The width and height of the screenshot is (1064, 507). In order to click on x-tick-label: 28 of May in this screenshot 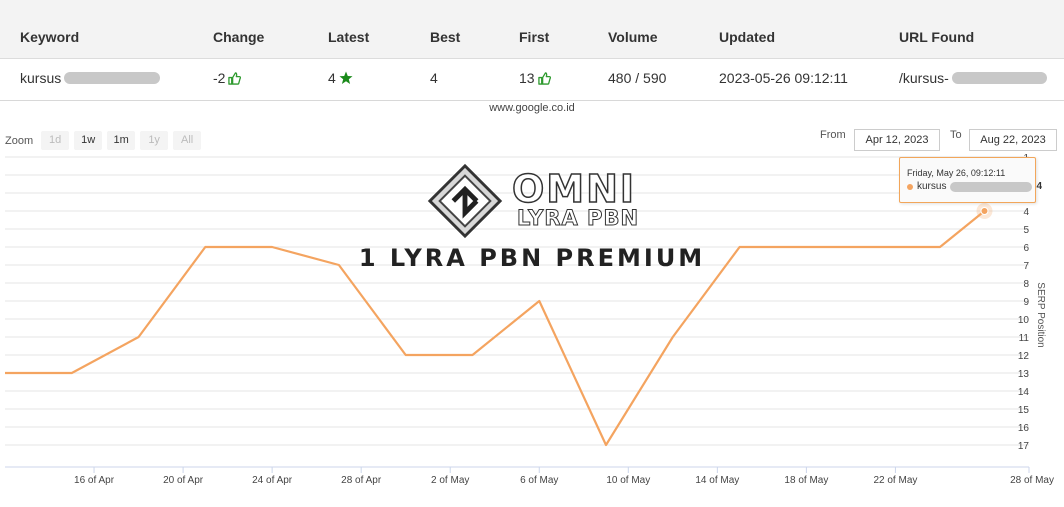, I will do `click(1032, 480)`.